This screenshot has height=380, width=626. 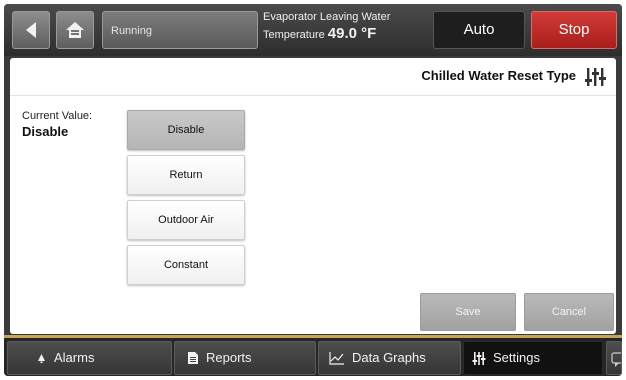 What do you see at coordinates (327, 17) in the screenshot?
I see `readout-line1: Evaporator Leaving Water` at bounding box center [327, 17].